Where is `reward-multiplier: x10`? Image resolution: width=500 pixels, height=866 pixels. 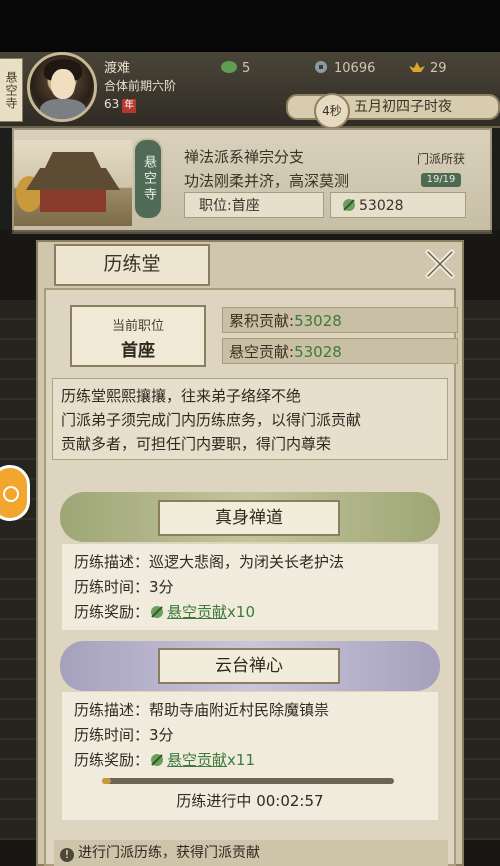 reward-multiplier: x10 is located at coordinates (241, 612).